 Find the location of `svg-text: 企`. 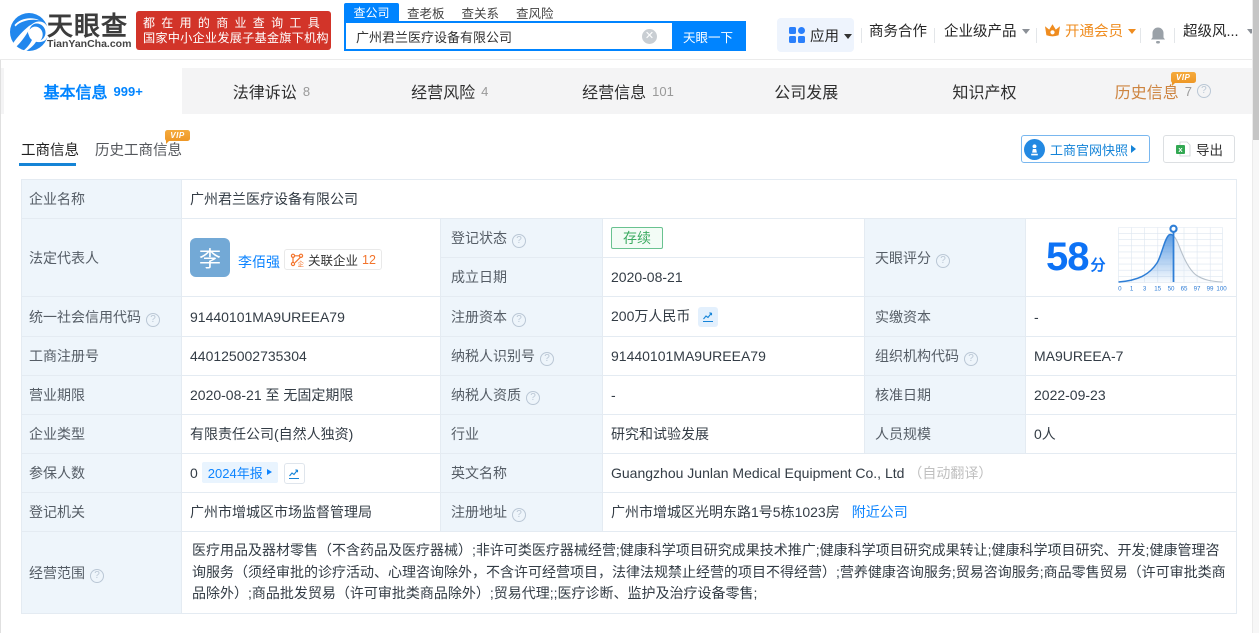

svg-text: 企 is located at coordinates (301, 263).